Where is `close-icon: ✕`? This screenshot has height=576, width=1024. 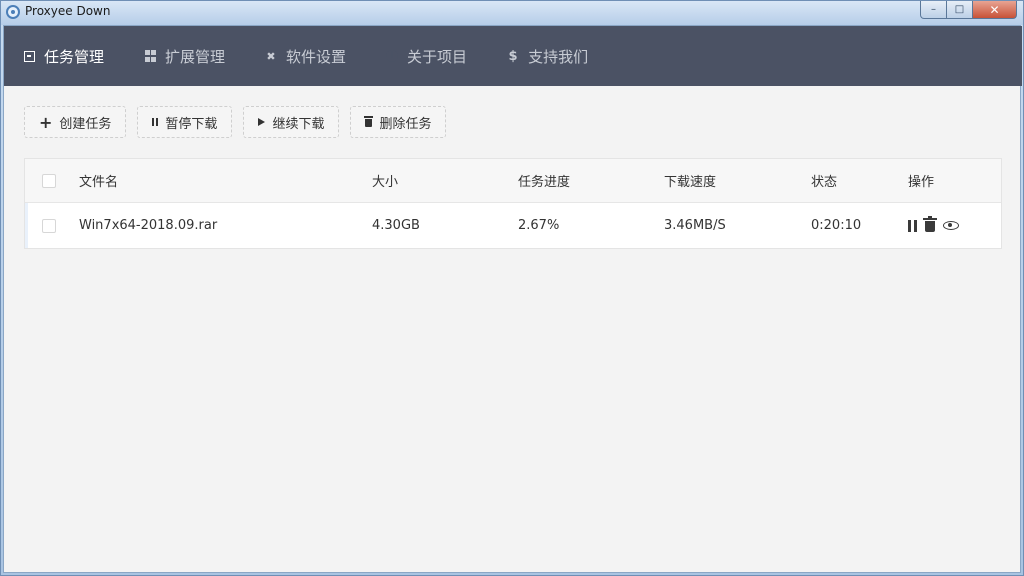
close-icon: ✕ is located at coordinates (994, 9).